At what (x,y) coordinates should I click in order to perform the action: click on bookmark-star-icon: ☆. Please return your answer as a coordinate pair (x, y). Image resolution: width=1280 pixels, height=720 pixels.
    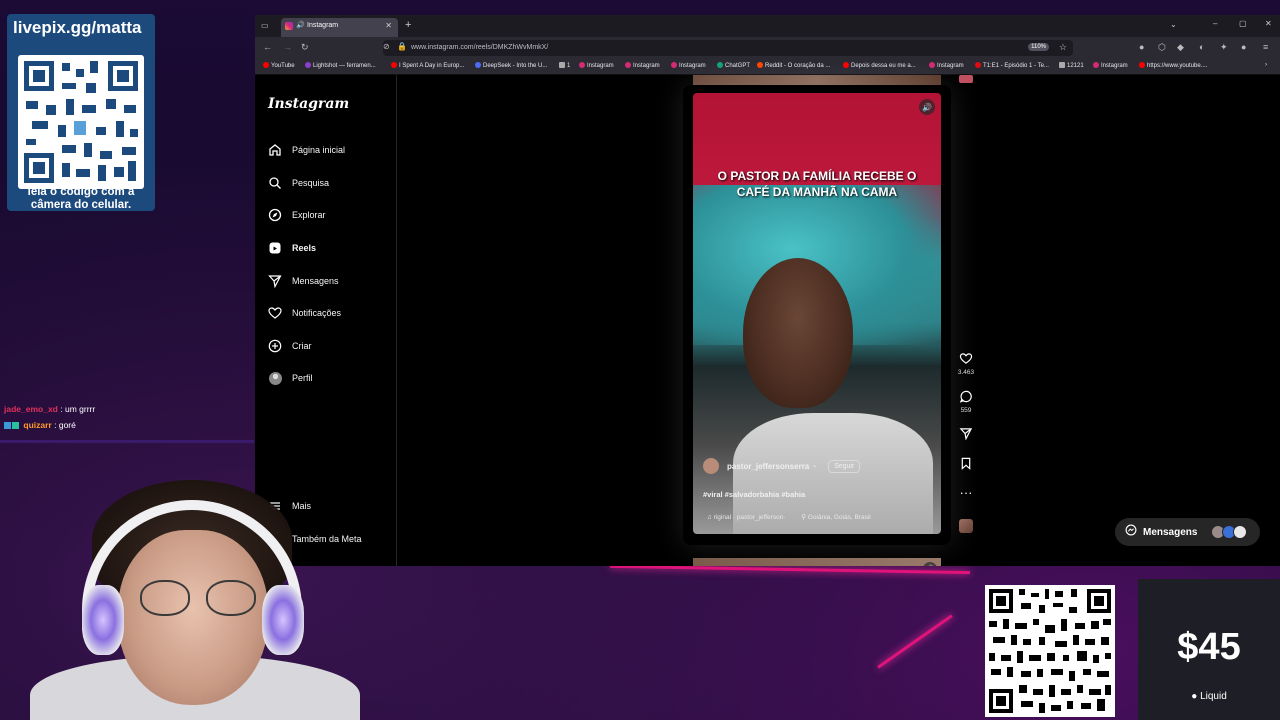
    Looking at the image, I should click on (1063, 47).